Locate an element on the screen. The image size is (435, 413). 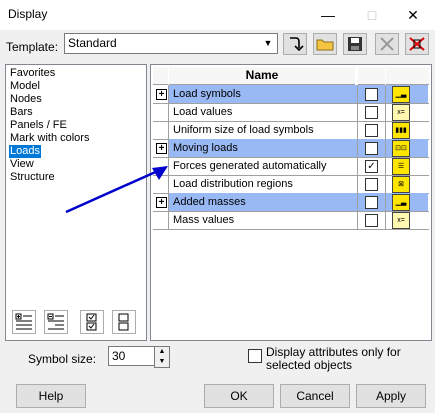
apply-template-icon is located at coordinates (297, 44).